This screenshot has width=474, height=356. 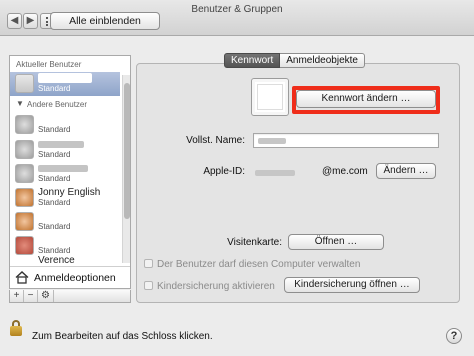 I want to click on tab-login-items: Anmeldeobjekte, so click(x=322, y=60).